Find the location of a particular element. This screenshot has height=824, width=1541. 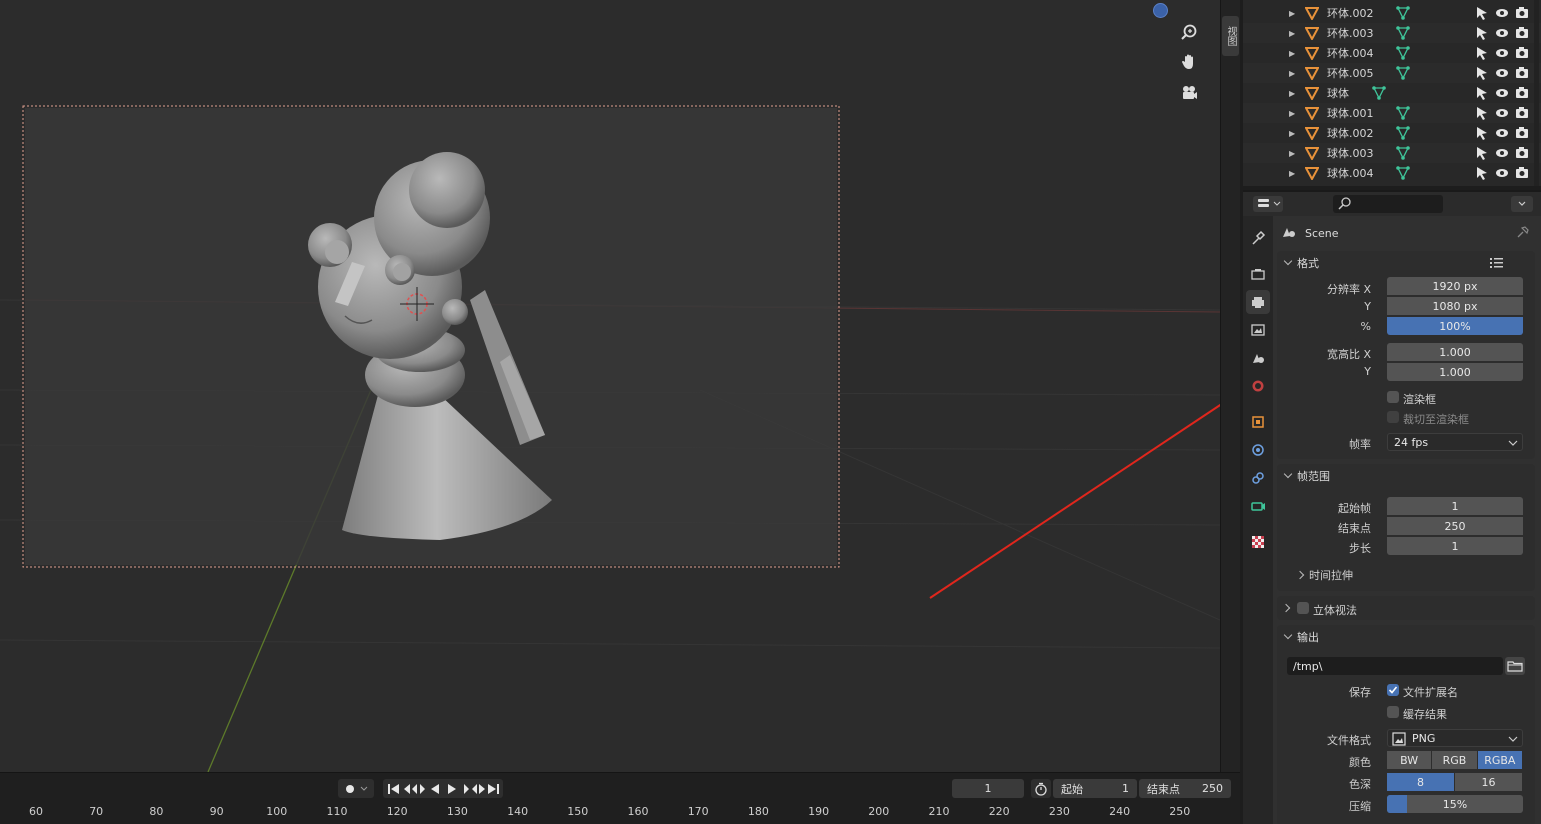

frame-step-field: 1 is located at coordinates (1455, 546).